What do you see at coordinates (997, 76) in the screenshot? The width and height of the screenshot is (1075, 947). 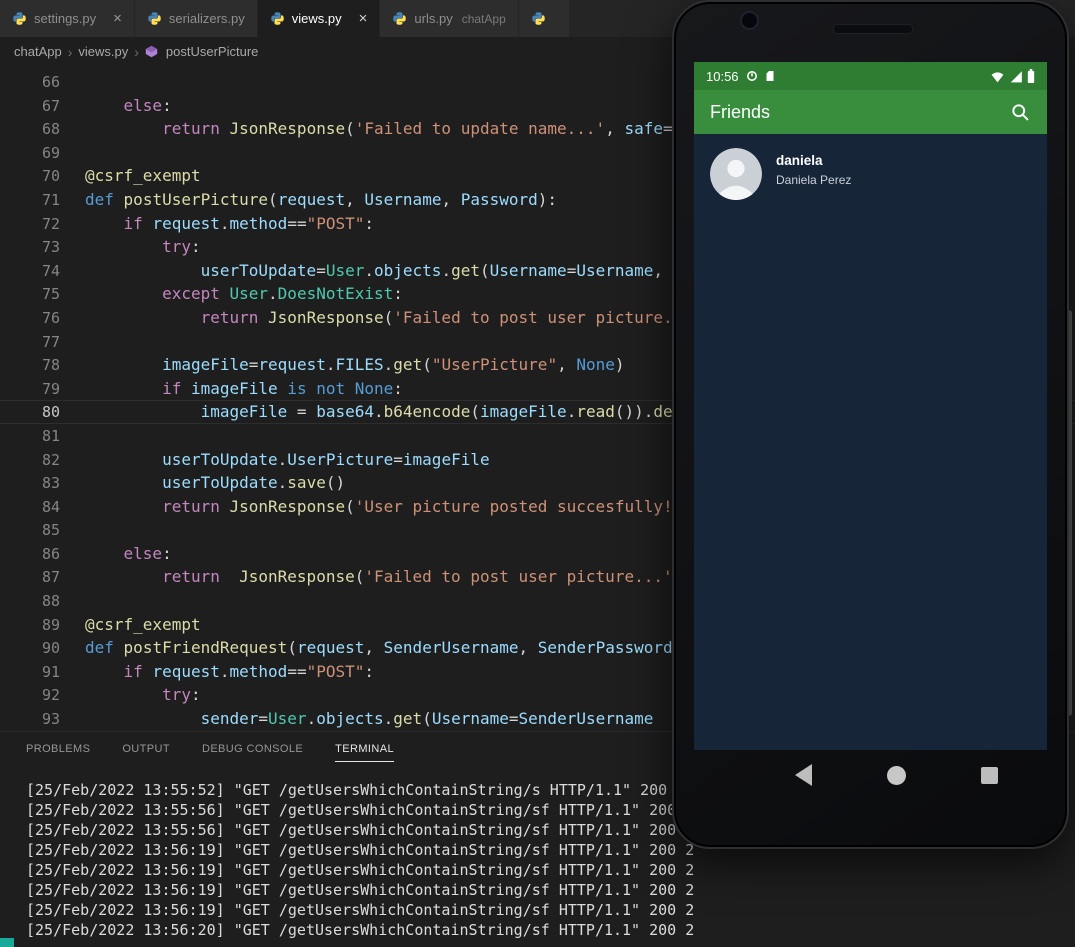 I see `wifi-icon` at bounding box center [997, 76].